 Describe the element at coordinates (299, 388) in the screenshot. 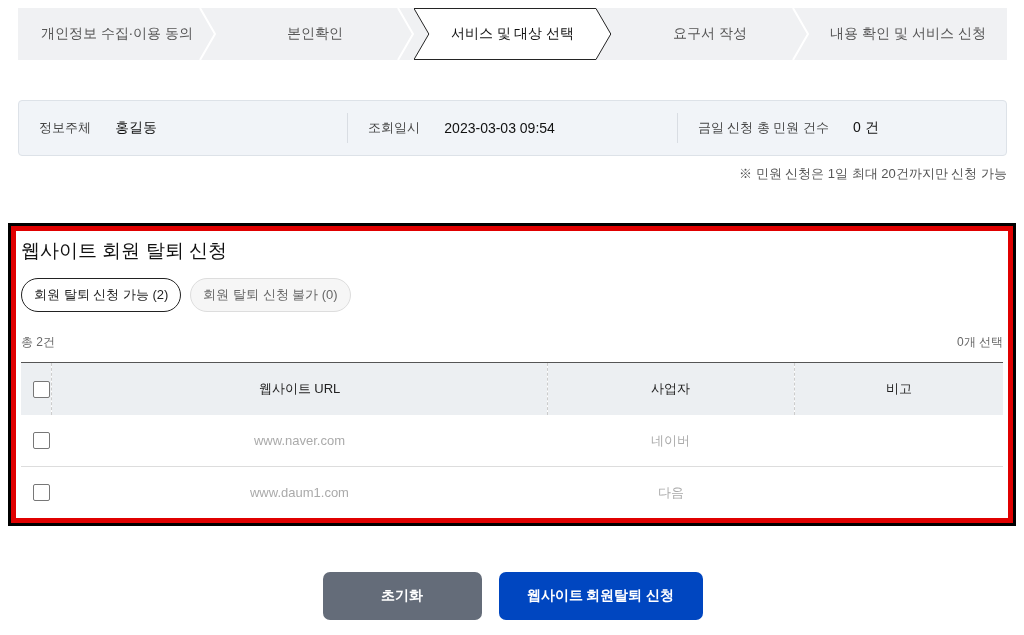

I see `column-header: 웹사이트 URL` at that location.